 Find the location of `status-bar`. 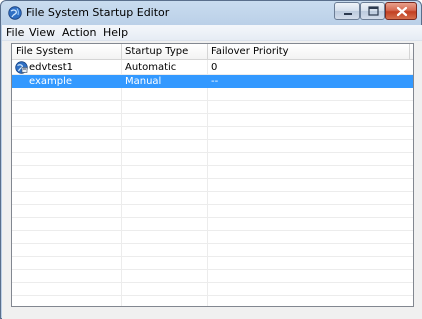

status-bar is located at coordinates (212, 314).